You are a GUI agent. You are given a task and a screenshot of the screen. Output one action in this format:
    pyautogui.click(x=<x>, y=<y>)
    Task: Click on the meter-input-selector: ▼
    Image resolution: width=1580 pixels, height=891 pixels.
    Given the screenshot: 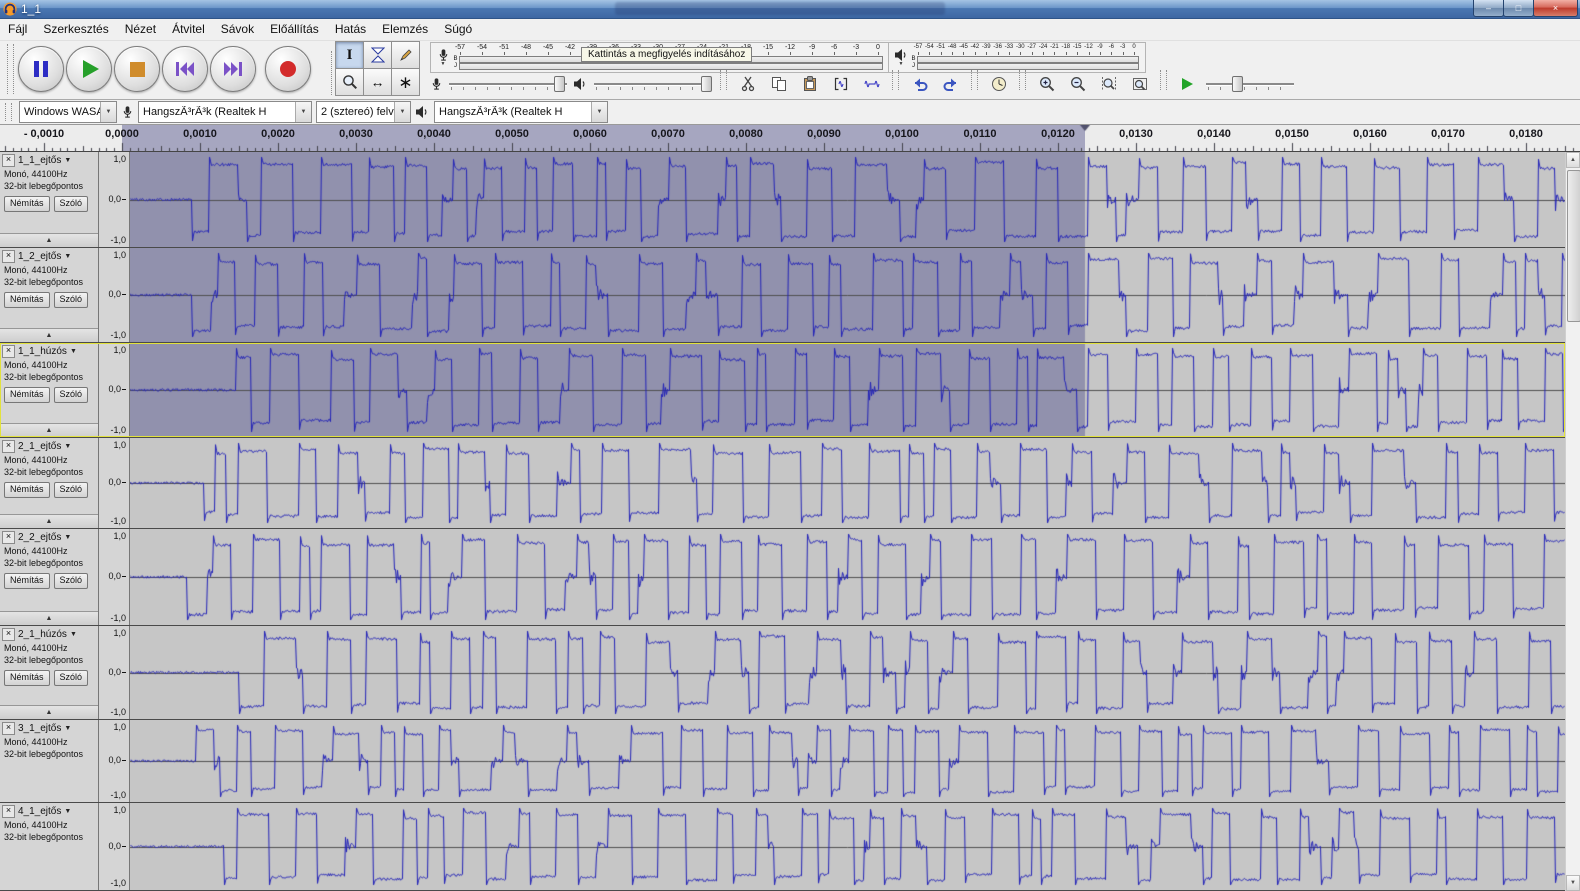 What is the action you would take?
    pyautogui.click(x=443, y=57)
    